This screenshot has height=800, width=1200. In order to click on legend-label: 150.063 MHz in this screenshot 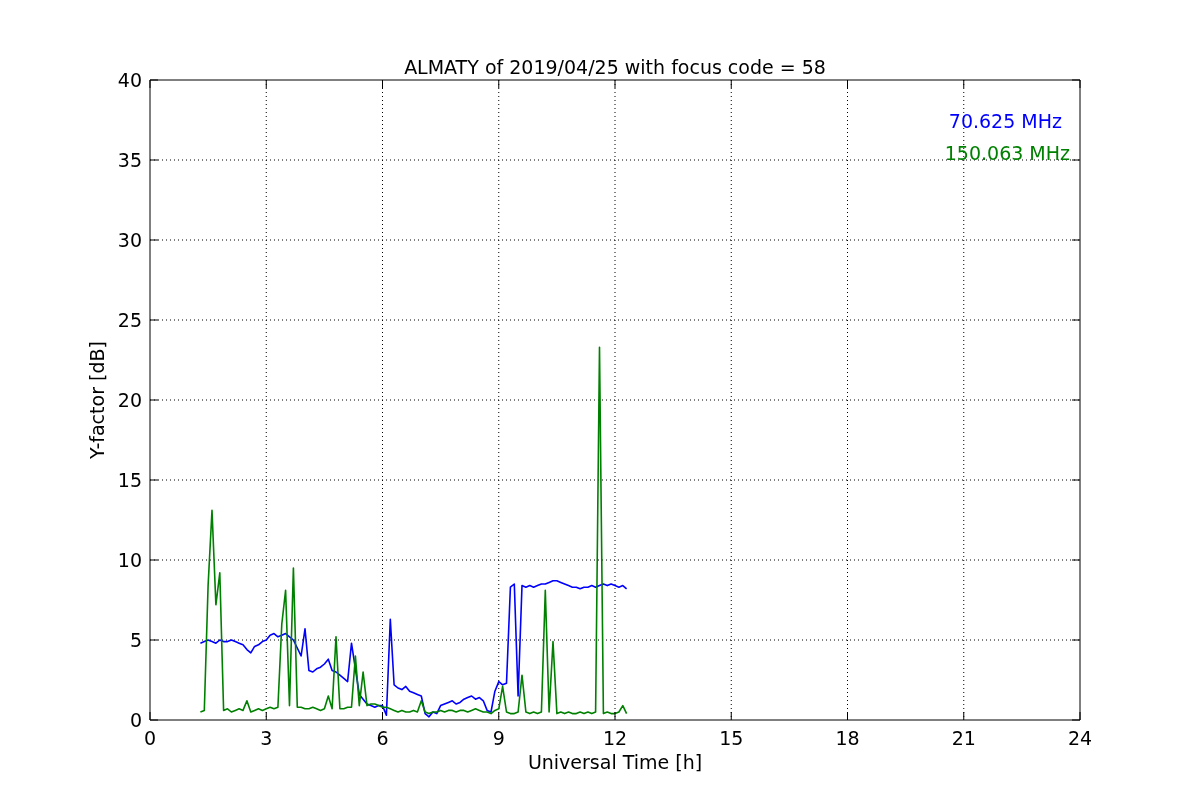, I will do `click(1007, 153)`.